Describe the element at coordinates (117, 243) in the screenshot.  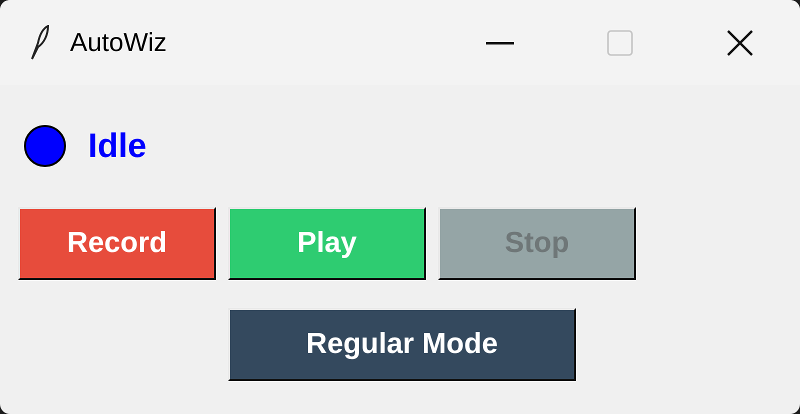
I see `action-button: Record` at that location.